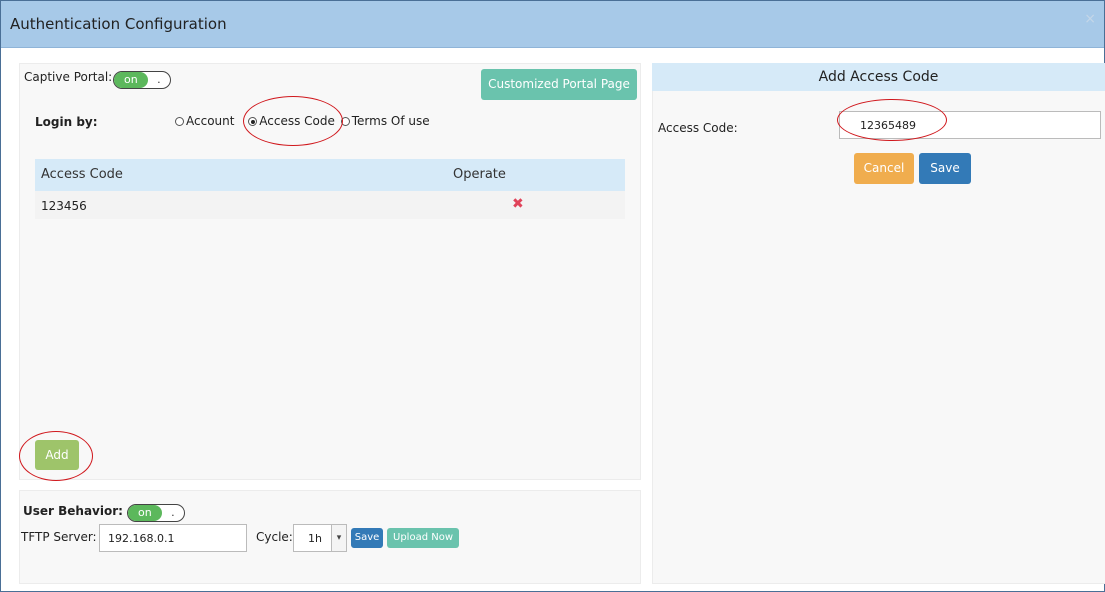  What do you see at coordinates (315, 538) in the screenshot?
I see `cycle-select-value: 1h` at bounding box center [315, 538].